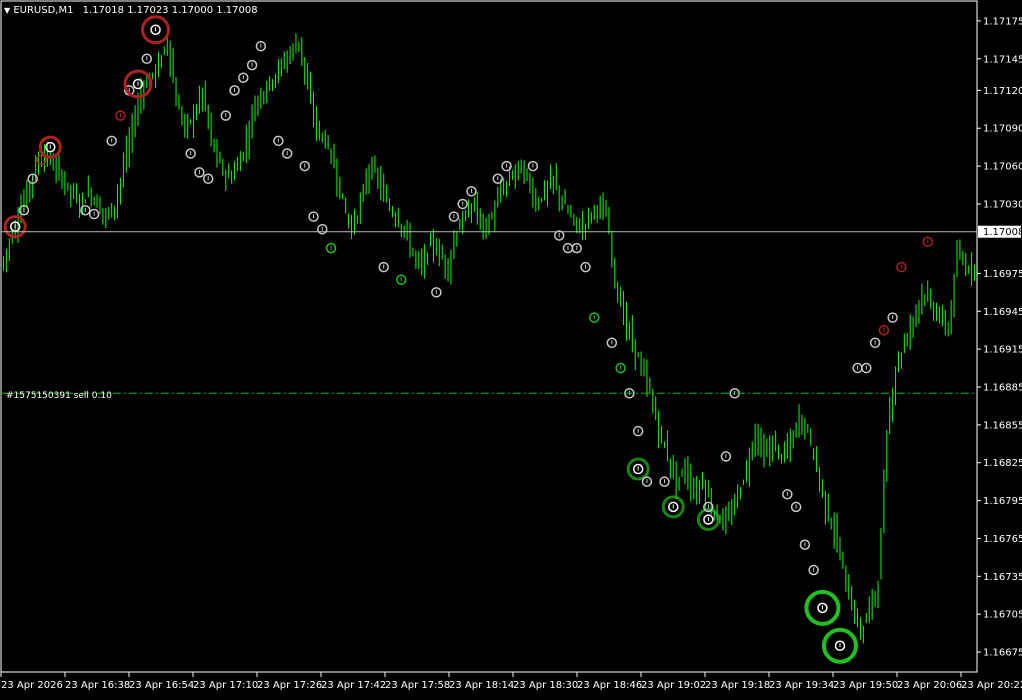  Describe the element at coordinates (353, 685) in the screenshot. I see `x-tick-label: 23 Apr 17:42` at that location.